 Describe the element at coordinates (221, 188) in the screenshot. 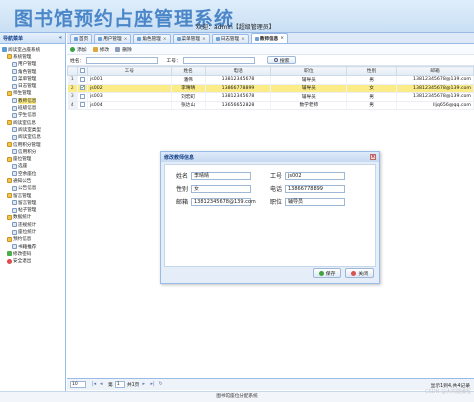

I see `sex-field: 女` at that location.